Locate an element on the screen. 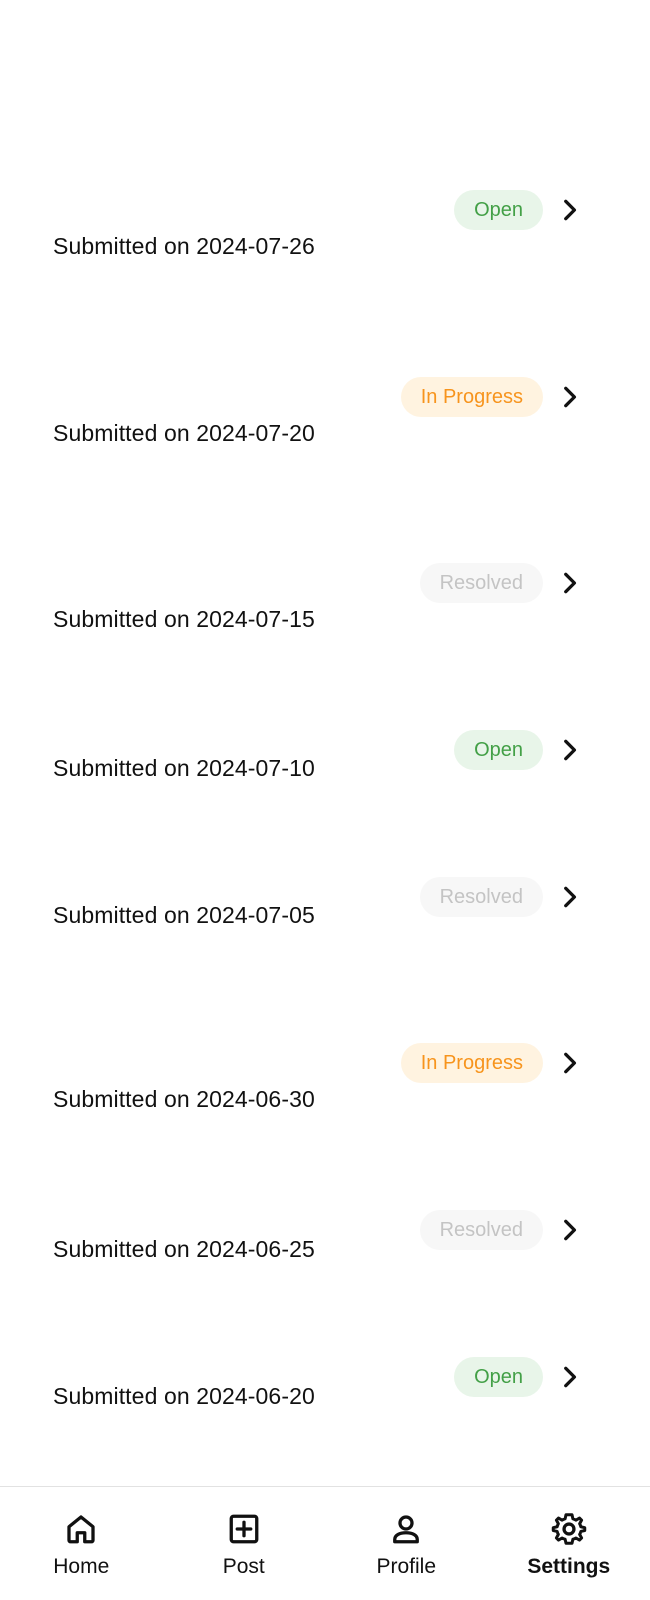 Image resolution: width=650 pixels, height=1600 pixels. tab-profile: Profile is located at coordinates (406, 1543).